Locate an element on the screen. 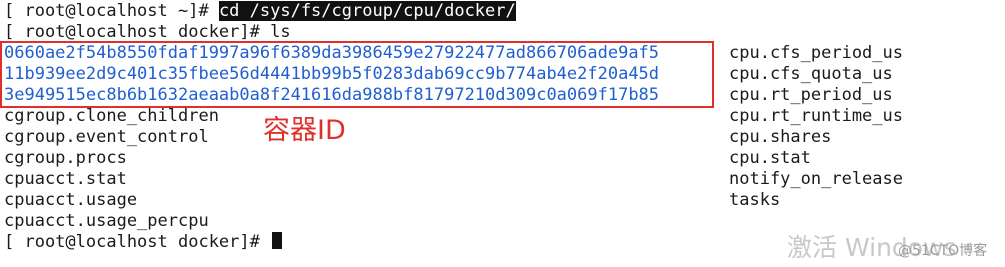 Image resolution: width=1005 pixels, height=267 pixels. file-entry: cpuacct.usage is located at coordinates (71, 200).